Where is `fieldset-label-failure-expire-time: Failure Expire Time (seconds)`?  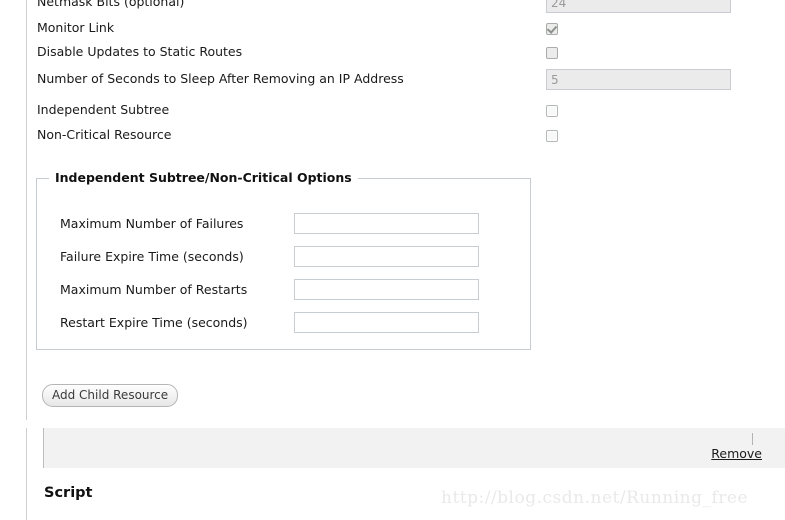 fieldset-label-failure-expire-time: Failure Expire Time (seconds) is located at coordinates (152, 256).